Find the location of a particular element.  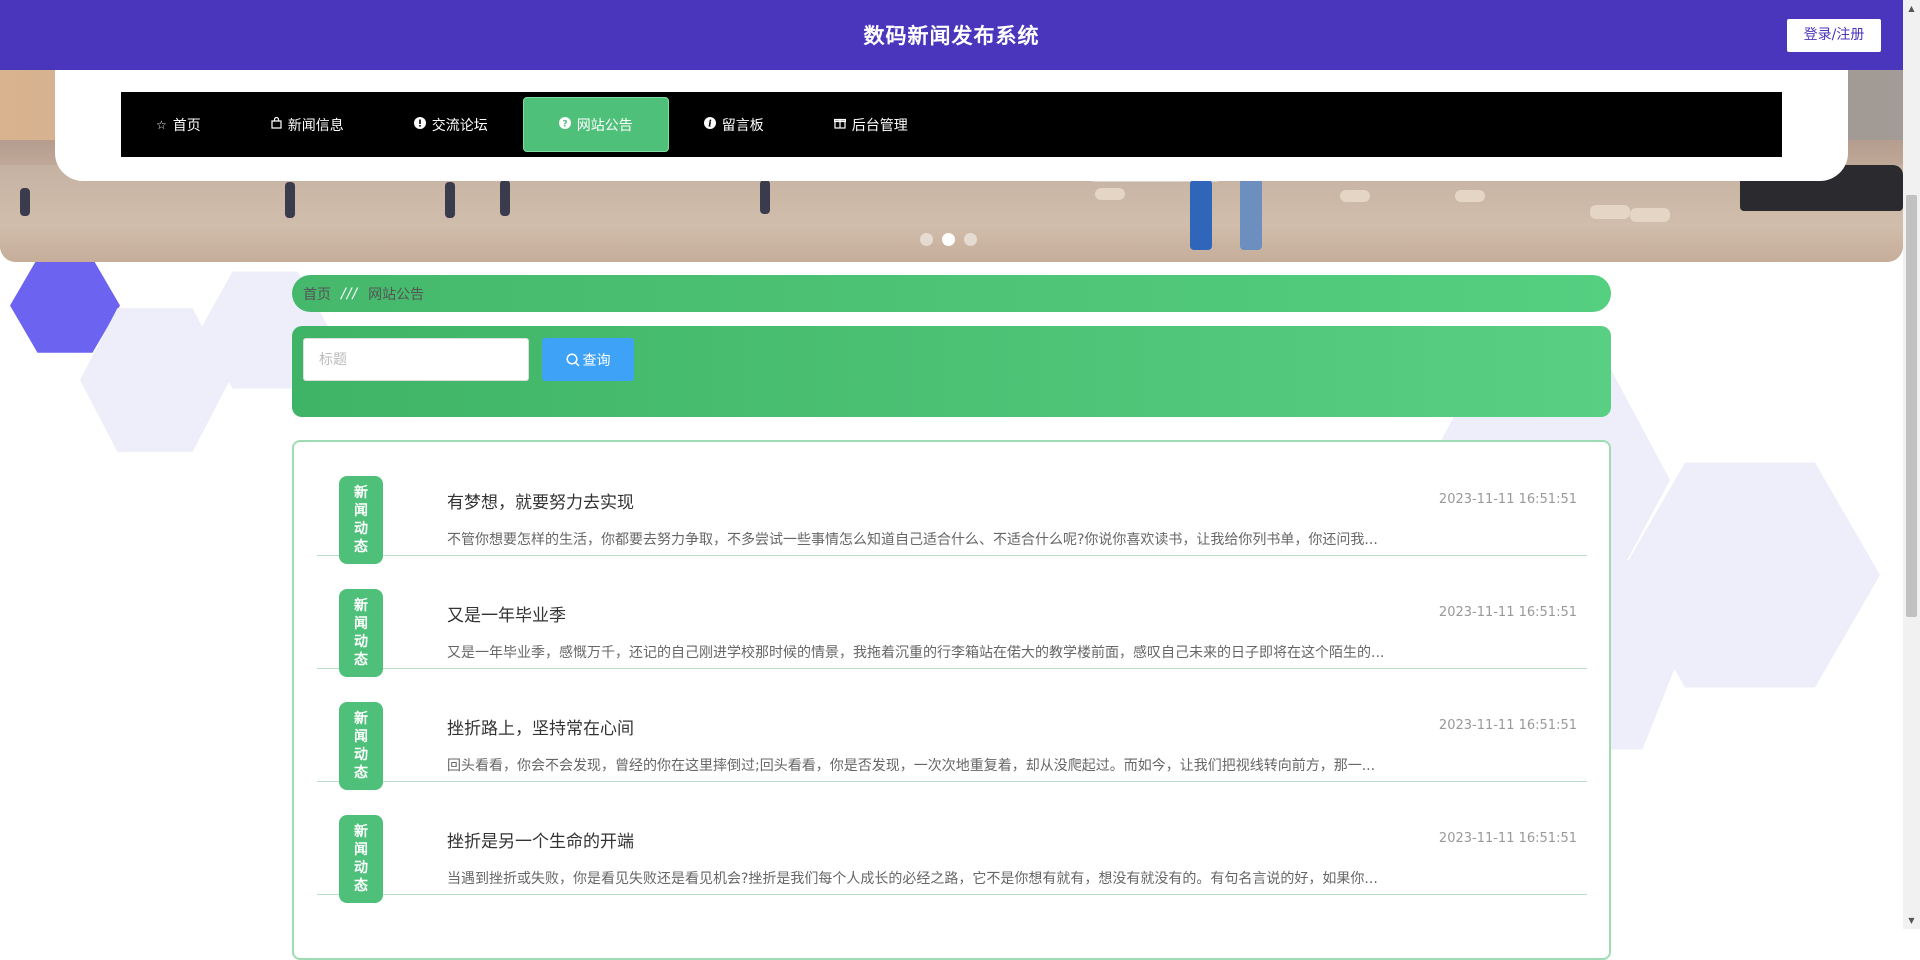

breadcrumb: 首页 /// 网站公告 is located at coordinates (951, 293).